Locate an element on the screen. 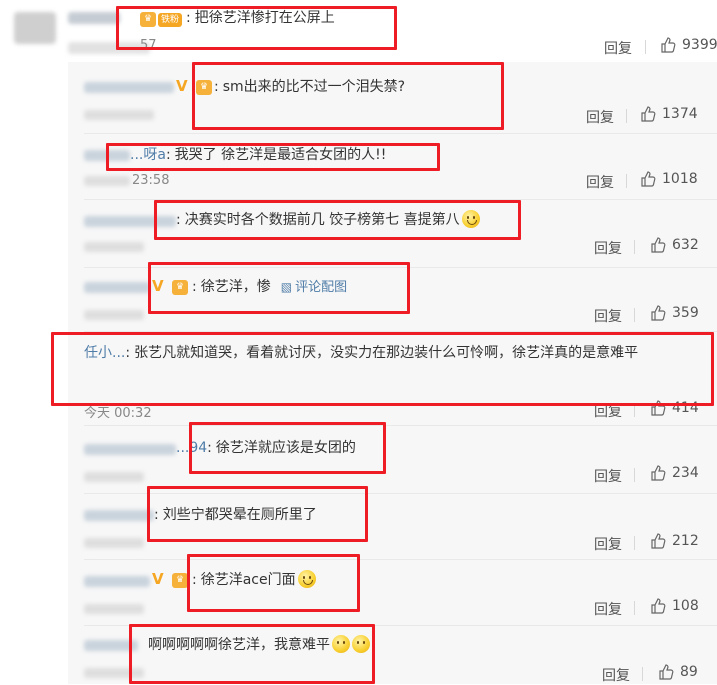 The image size is (717, 685). like-button: 632 is located at coordinates (674, 245).